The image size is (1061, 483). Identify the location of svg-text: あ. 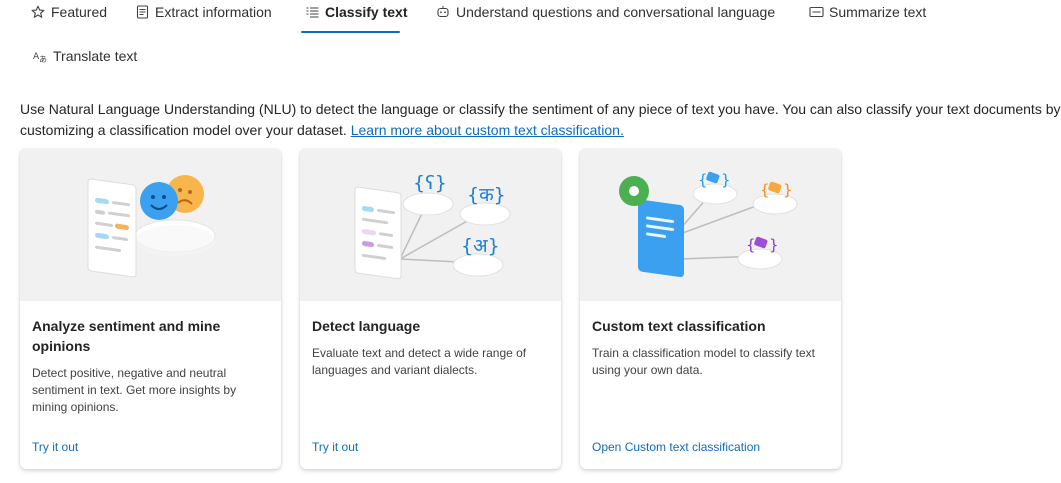
(43, 59).